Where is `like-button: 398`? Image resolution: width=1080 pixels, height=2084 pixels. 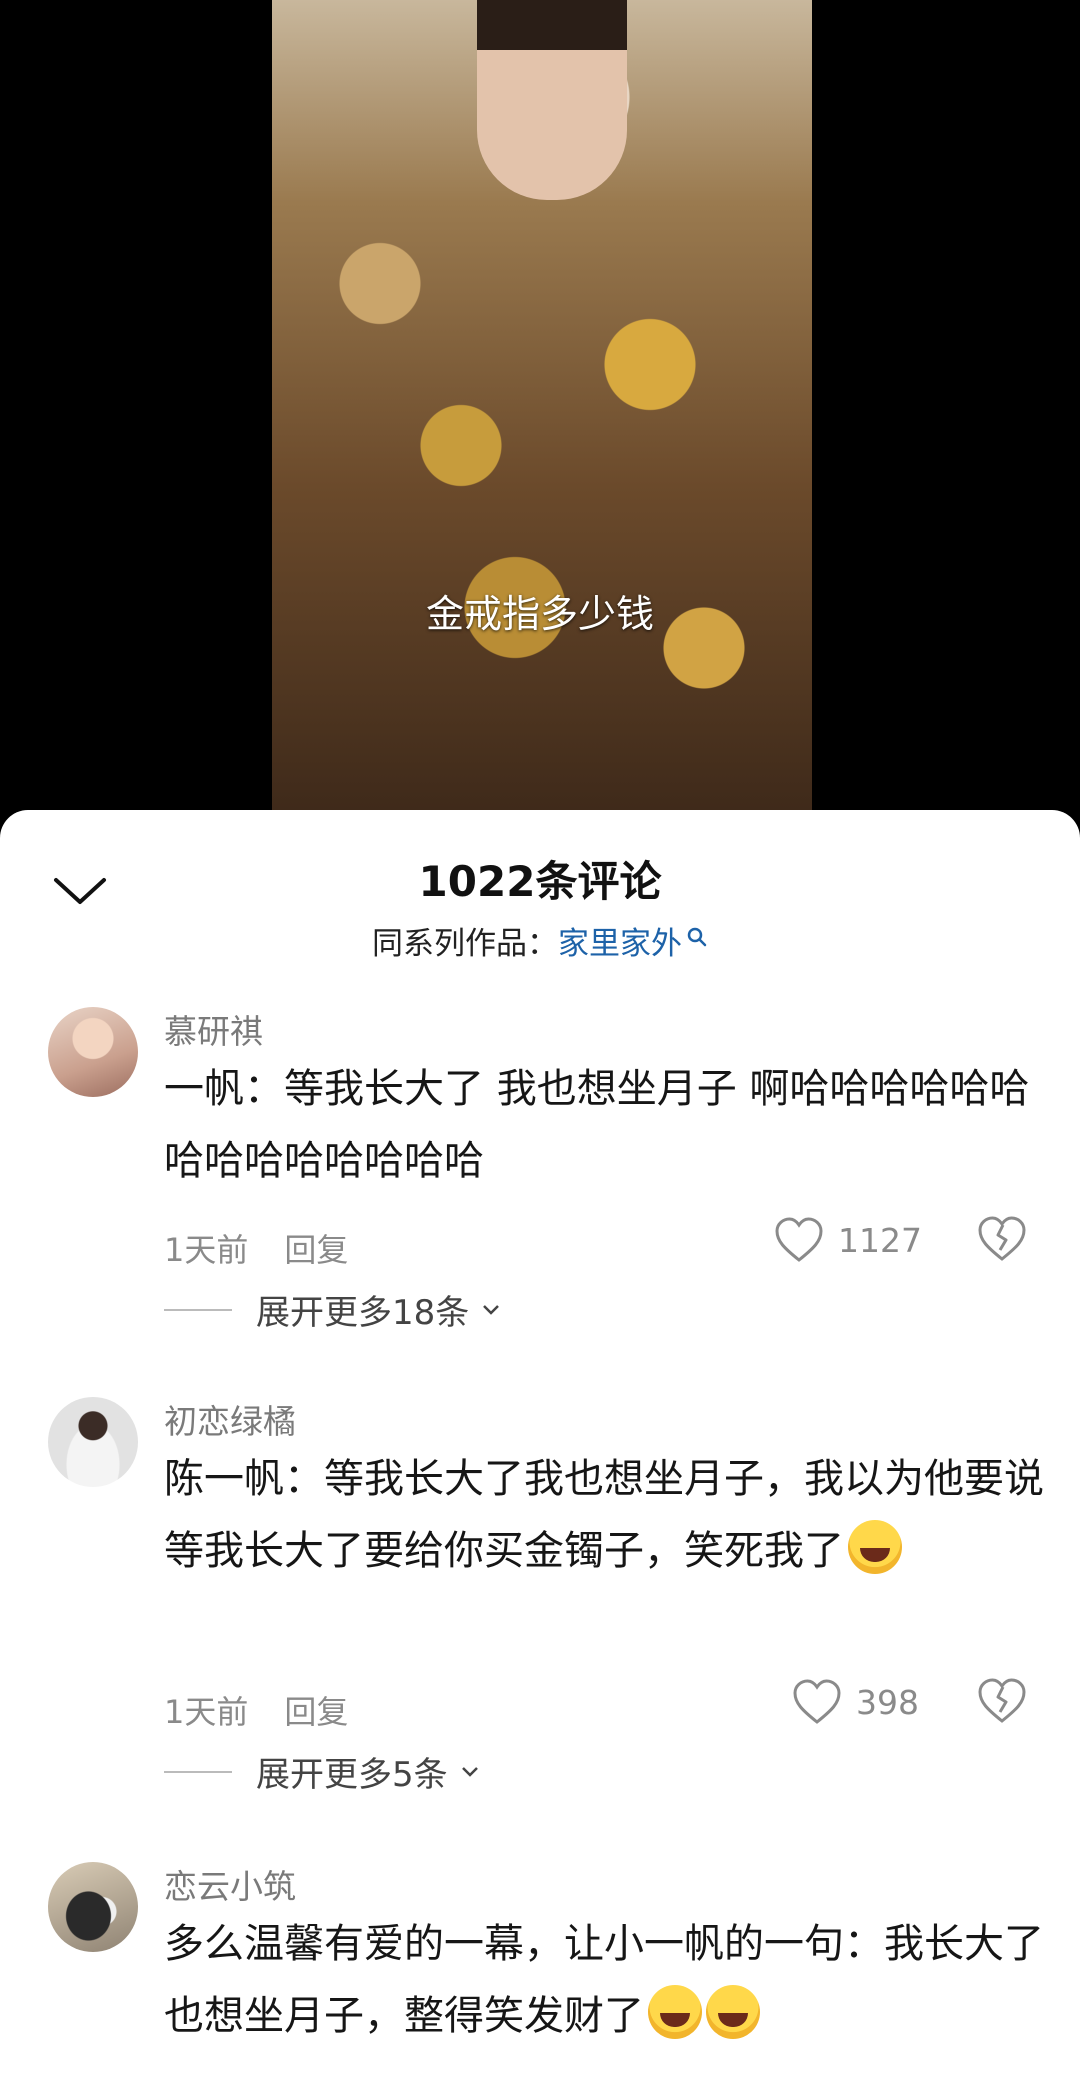 like-button: 398 is located at coordinates (855, 1702).